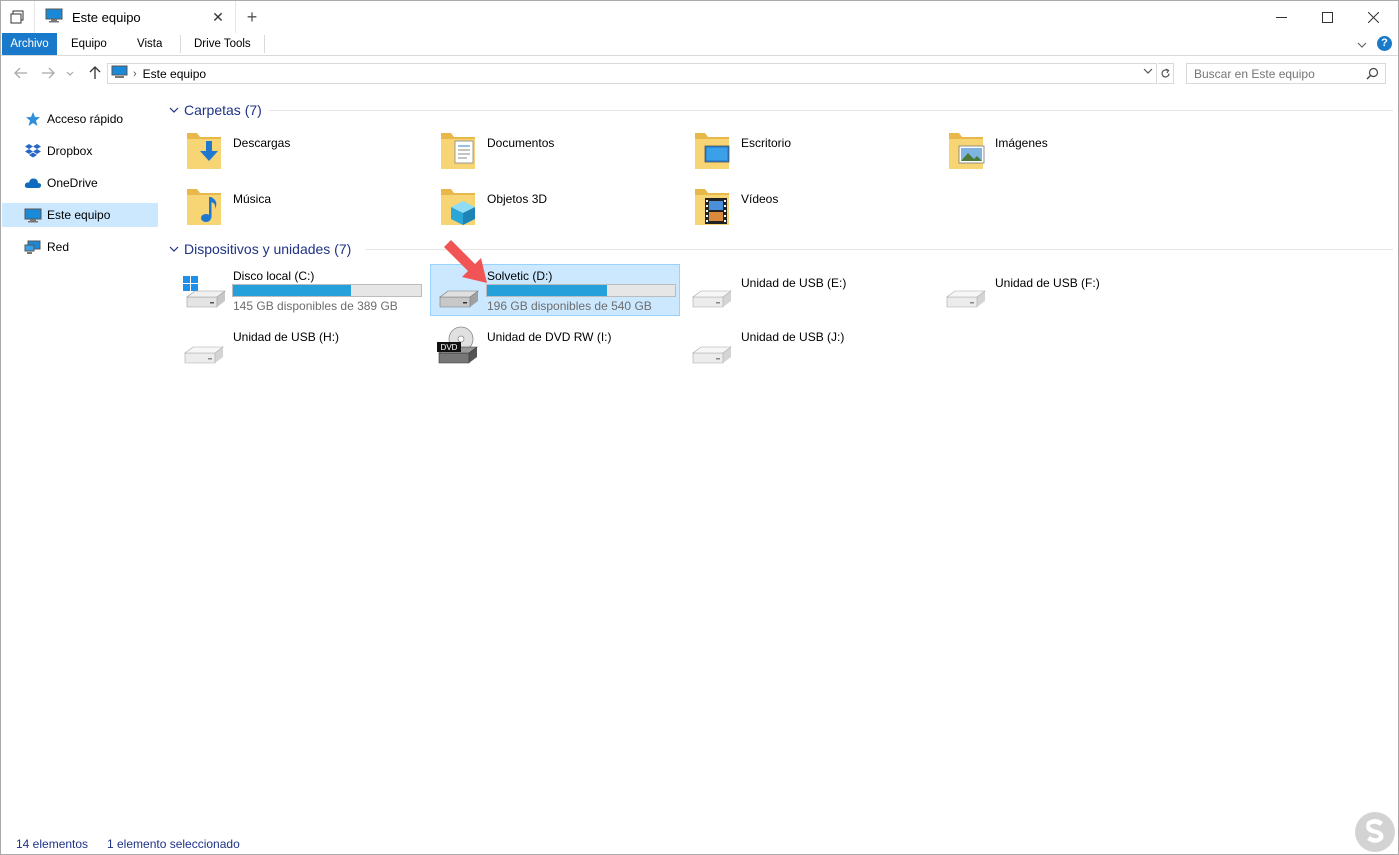  What do you see at coordinates (80, 247) in the screenshot?
I see `sidebar-item-red: Red` at bounding box center [80, 247].